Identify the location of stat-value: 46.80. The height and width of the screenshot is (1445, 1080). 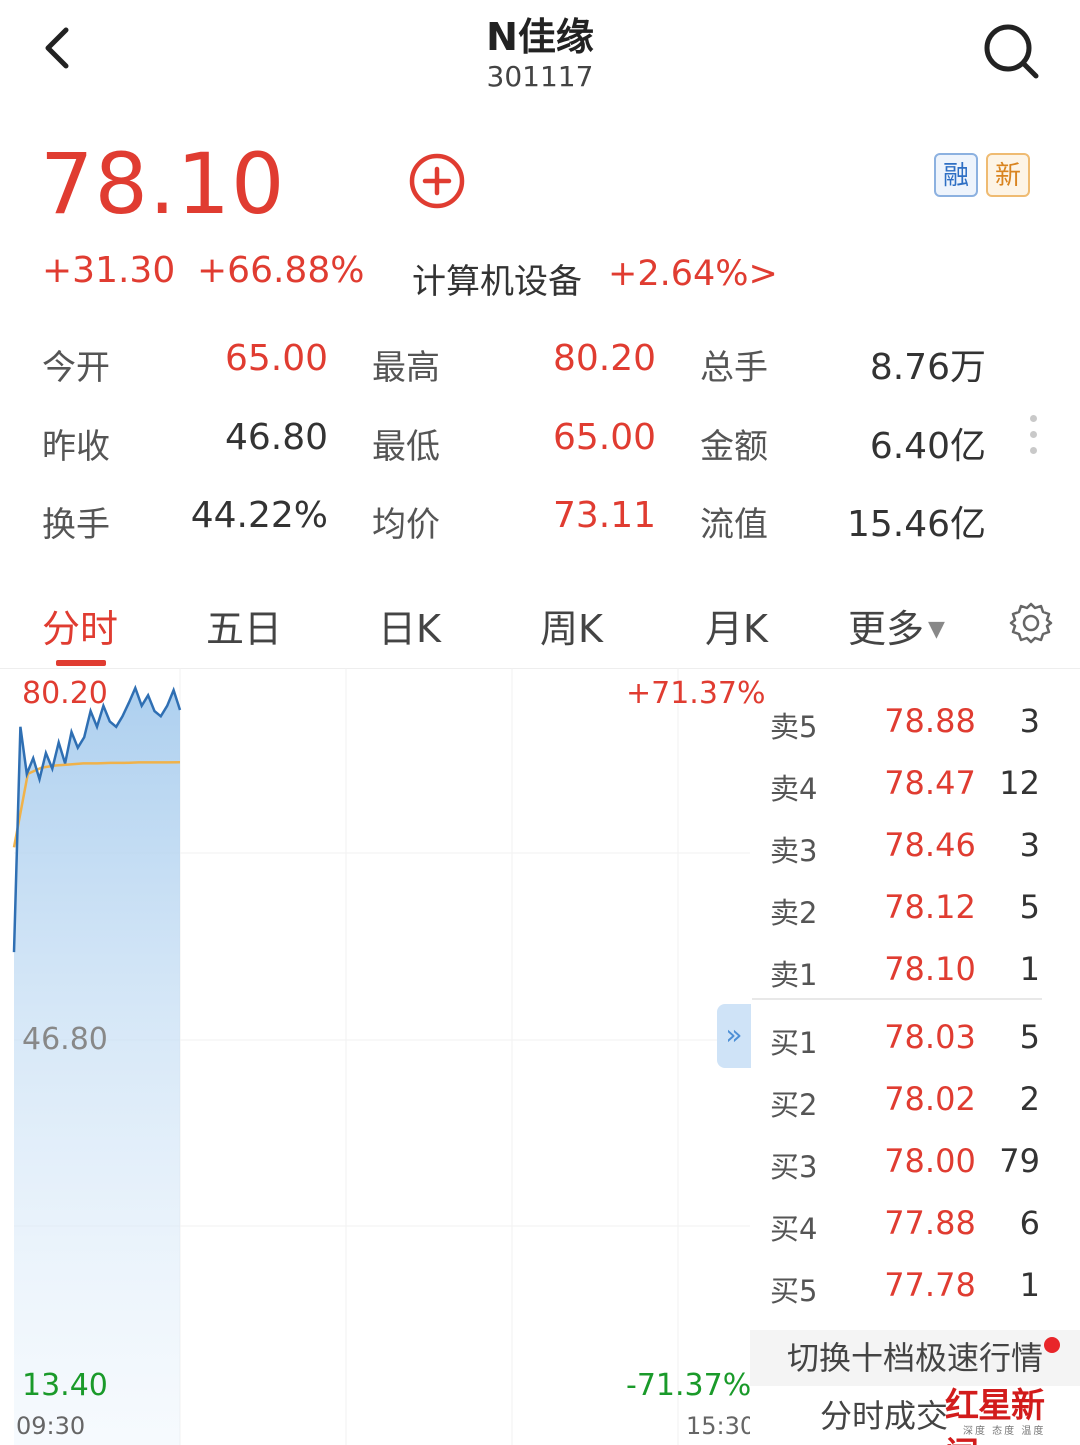
(276, 437).